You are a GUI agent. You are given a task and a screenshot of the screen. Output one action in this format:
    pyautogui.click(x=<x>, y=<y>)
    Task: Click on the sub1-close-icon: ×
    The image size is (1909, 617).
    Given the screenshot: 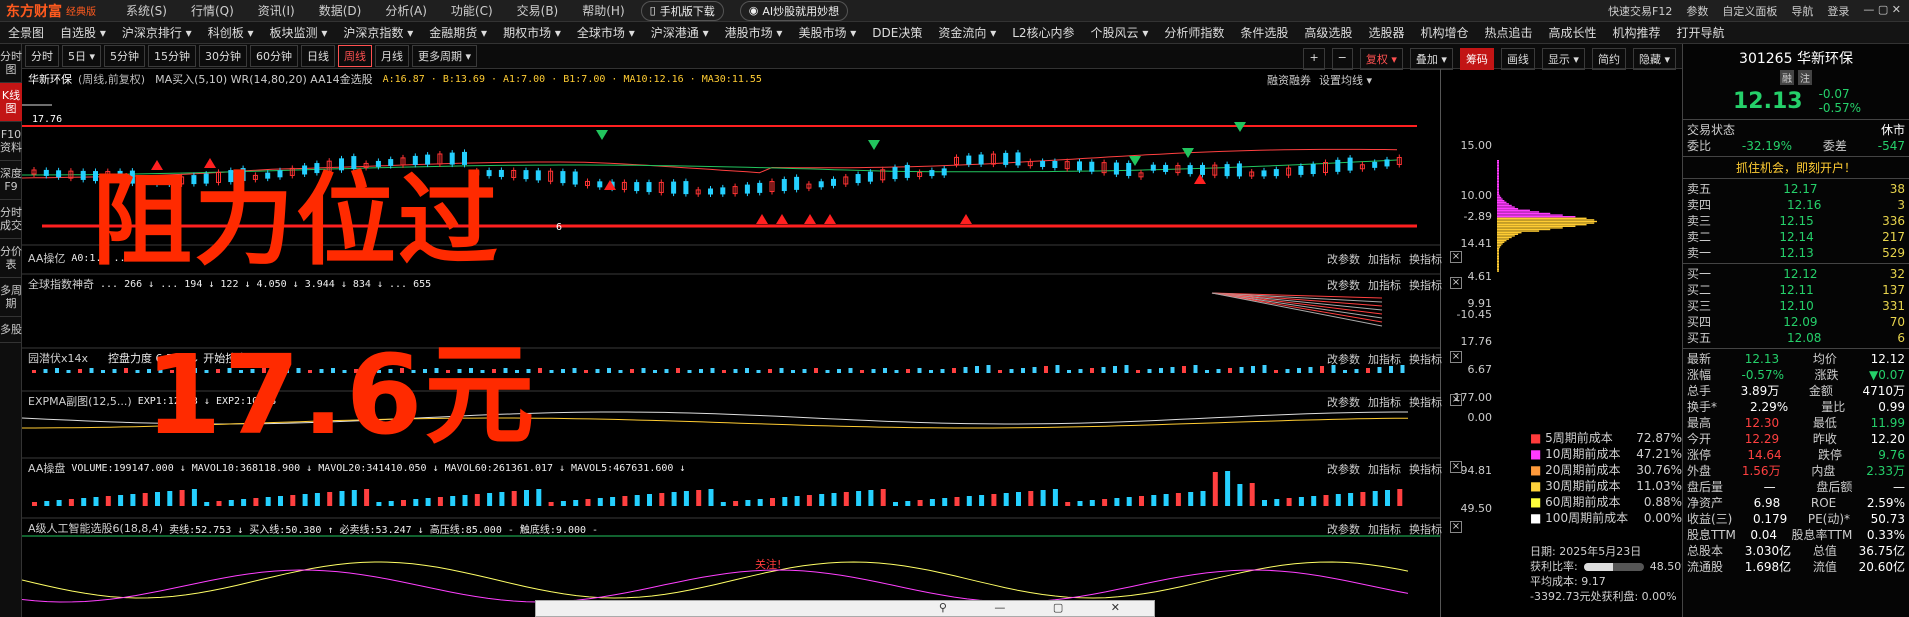 What is the action you would take?
    pyautogui.click(x=1456, y=257)
    